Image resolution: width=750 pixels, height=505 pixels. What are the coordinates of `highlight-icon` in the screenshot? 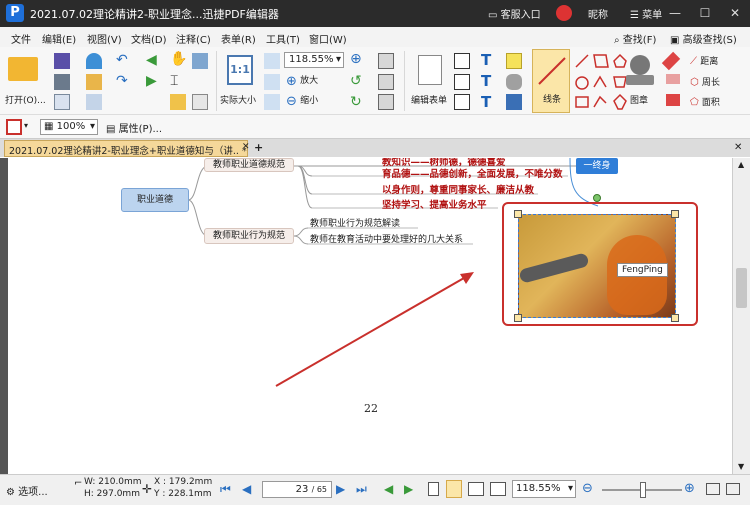 It's located at (673, 100).